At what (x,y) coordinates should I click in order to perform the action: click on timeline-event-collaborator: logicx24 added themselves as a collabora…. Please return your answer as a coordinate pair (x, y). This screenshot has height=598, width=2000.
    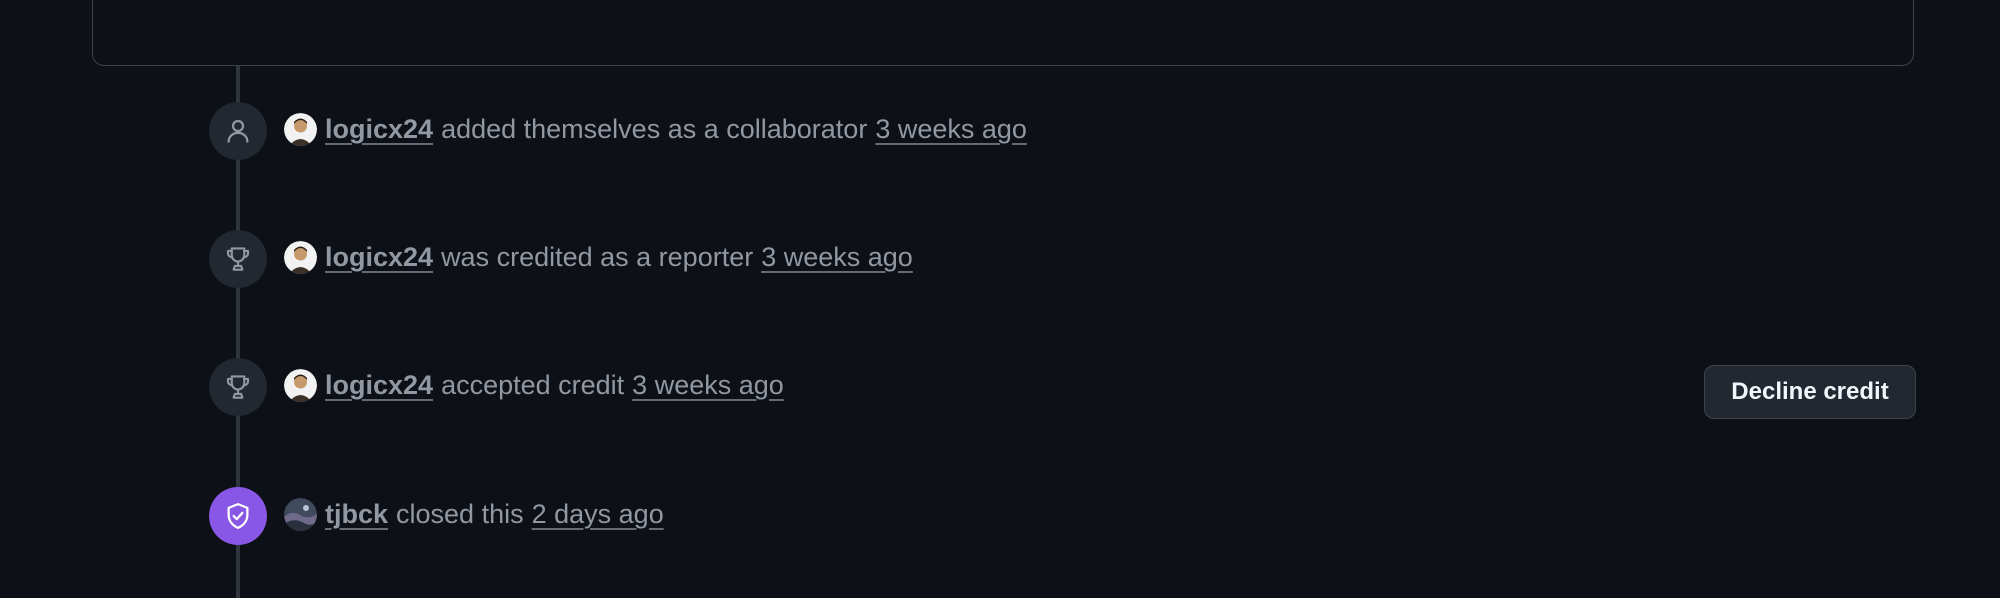
    Looking at the image, I should click on (1000, 132).